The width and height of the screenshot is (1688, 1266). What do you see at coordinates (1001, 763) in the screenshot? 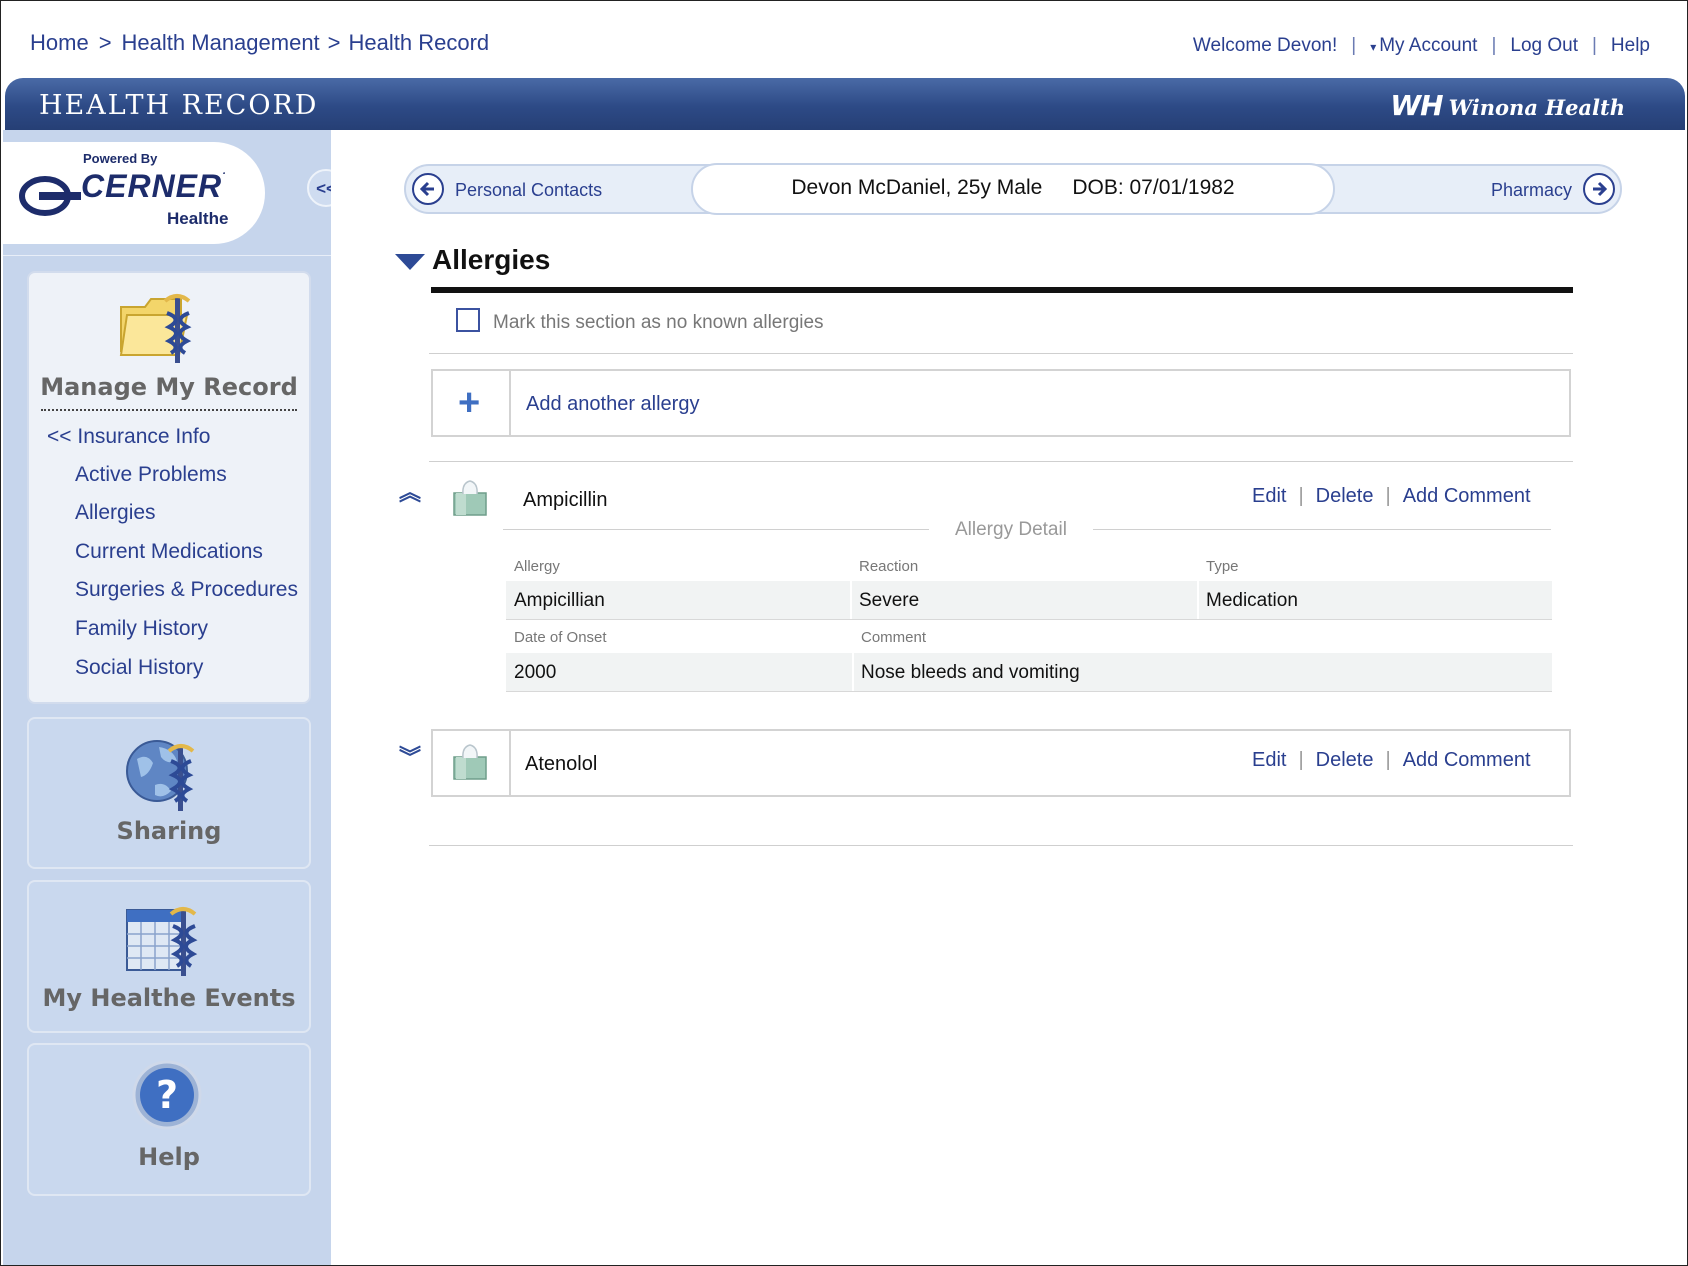
I see `allergy-row: Atenolol Edit | Delete | Add Comment` at bounding box center [1001, 763].